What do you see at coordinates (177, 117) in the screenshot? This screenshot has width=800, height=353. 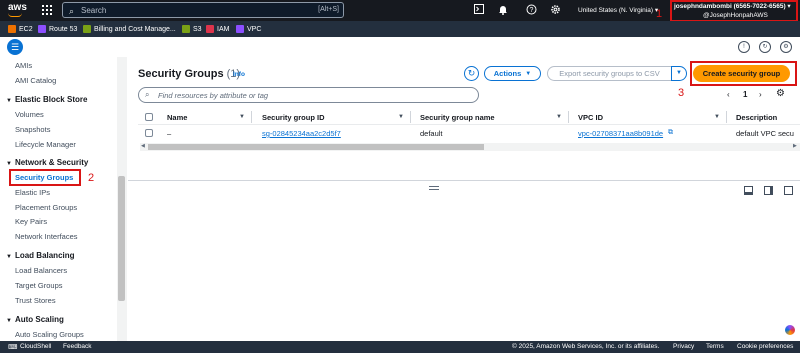 I see `column-header-name: Name` at bounding box center [177, 117].